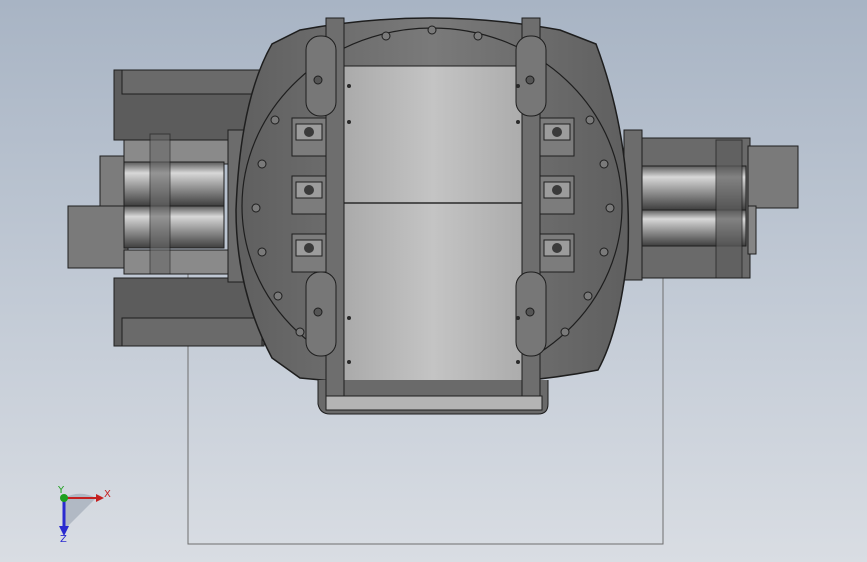  Describe the element at coordinates (98, 237) in the screenshot. I see `left-outer-bracket` at that location.